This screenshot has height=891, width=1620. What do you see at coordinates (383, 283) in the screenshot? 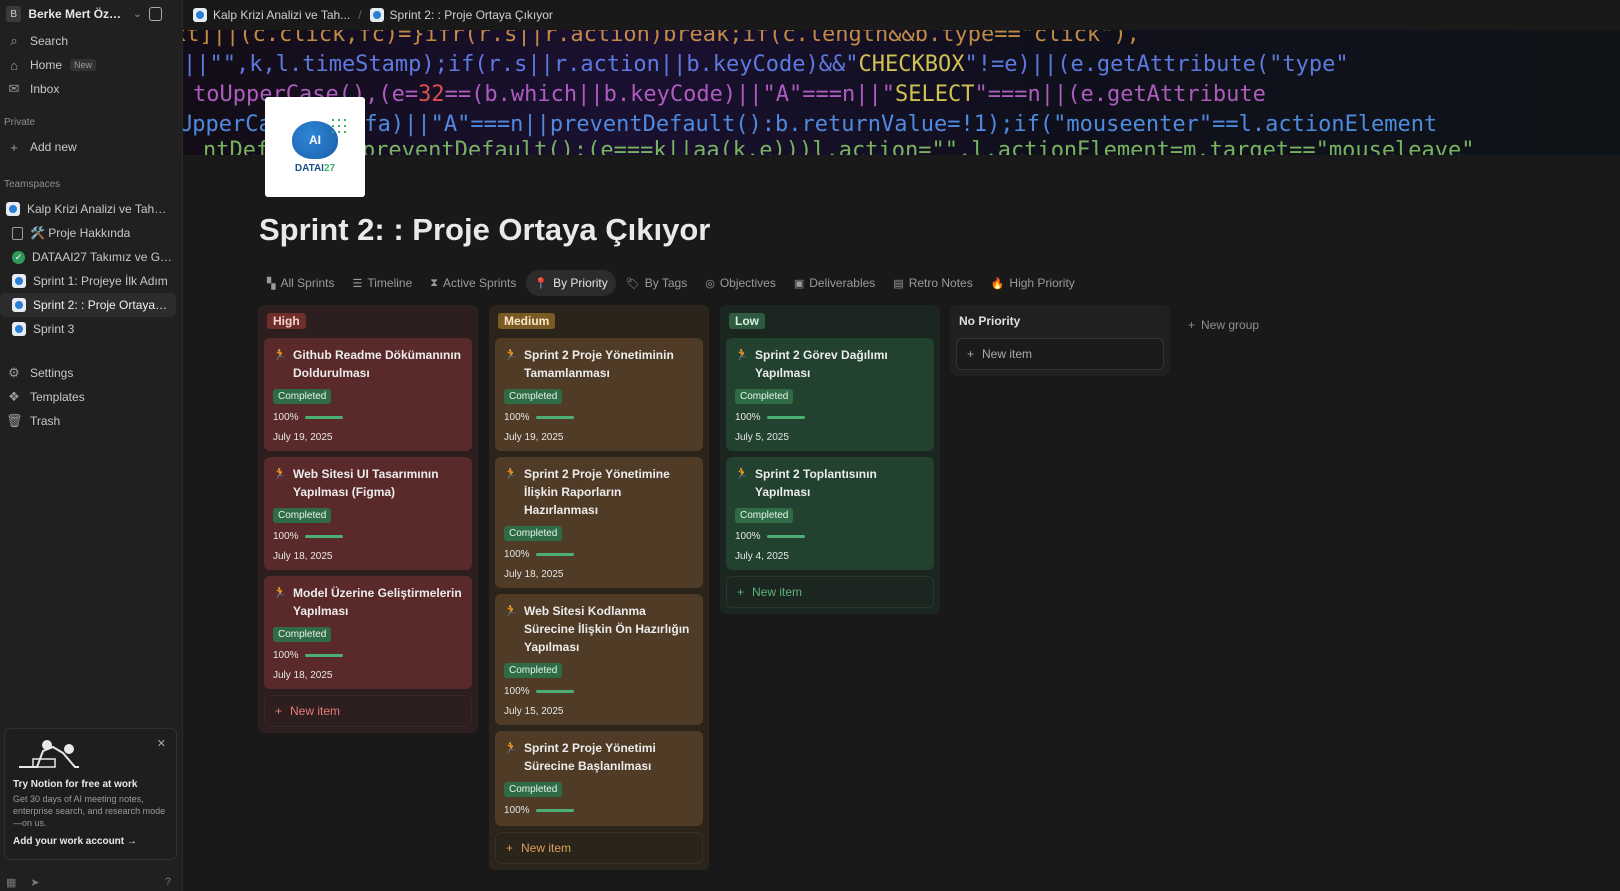
I see `tab-timeline: ☰ Timeline` at bounding box center [383, 283].